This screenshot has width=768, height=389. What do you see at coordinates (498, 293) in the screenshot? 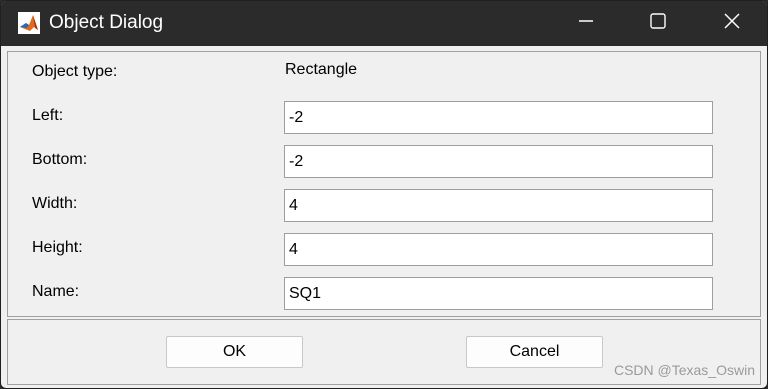
I see `name-input` at bounding box center [498, 293].